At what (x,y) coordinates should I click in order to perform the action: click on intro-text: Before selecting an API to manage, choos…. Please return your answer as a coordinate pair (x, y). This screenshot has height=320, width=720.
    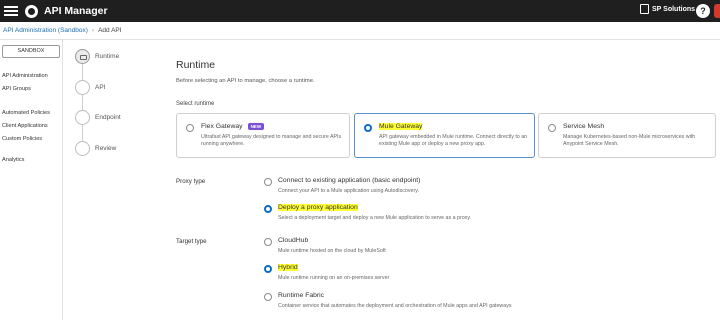
    Looking at the image, I should click on (245, 81).